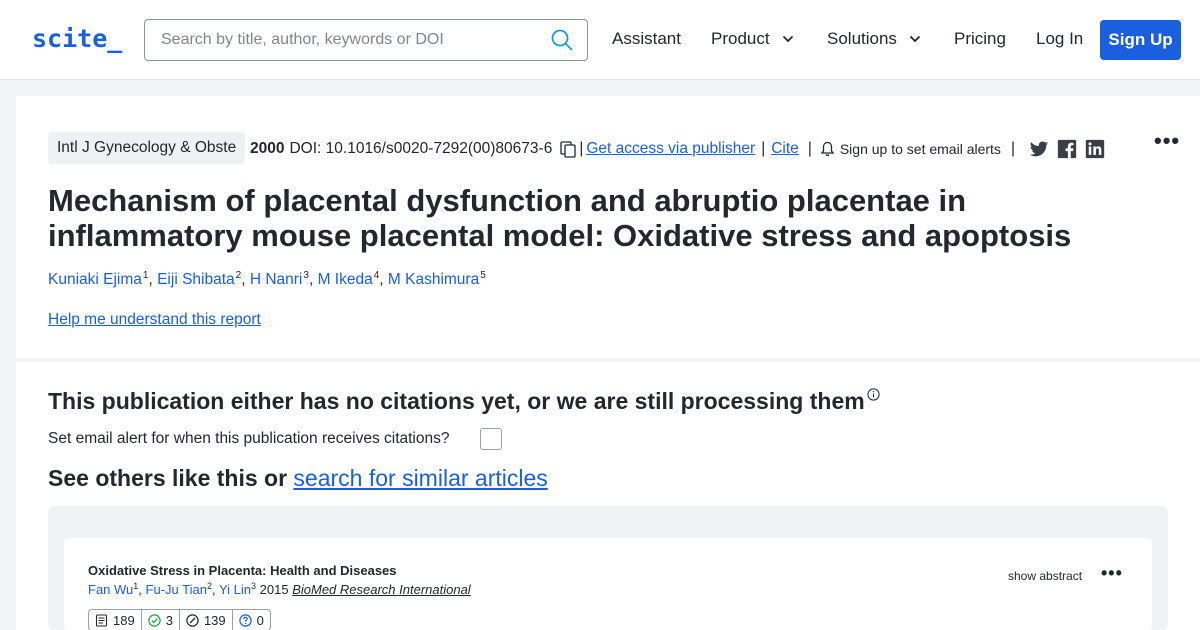 The image size is (1200, 630). What do you see at coordinates (260, 620) in the screenshot?
I see `stat-contrasting-value: 0` at bounding box center [260, 620].